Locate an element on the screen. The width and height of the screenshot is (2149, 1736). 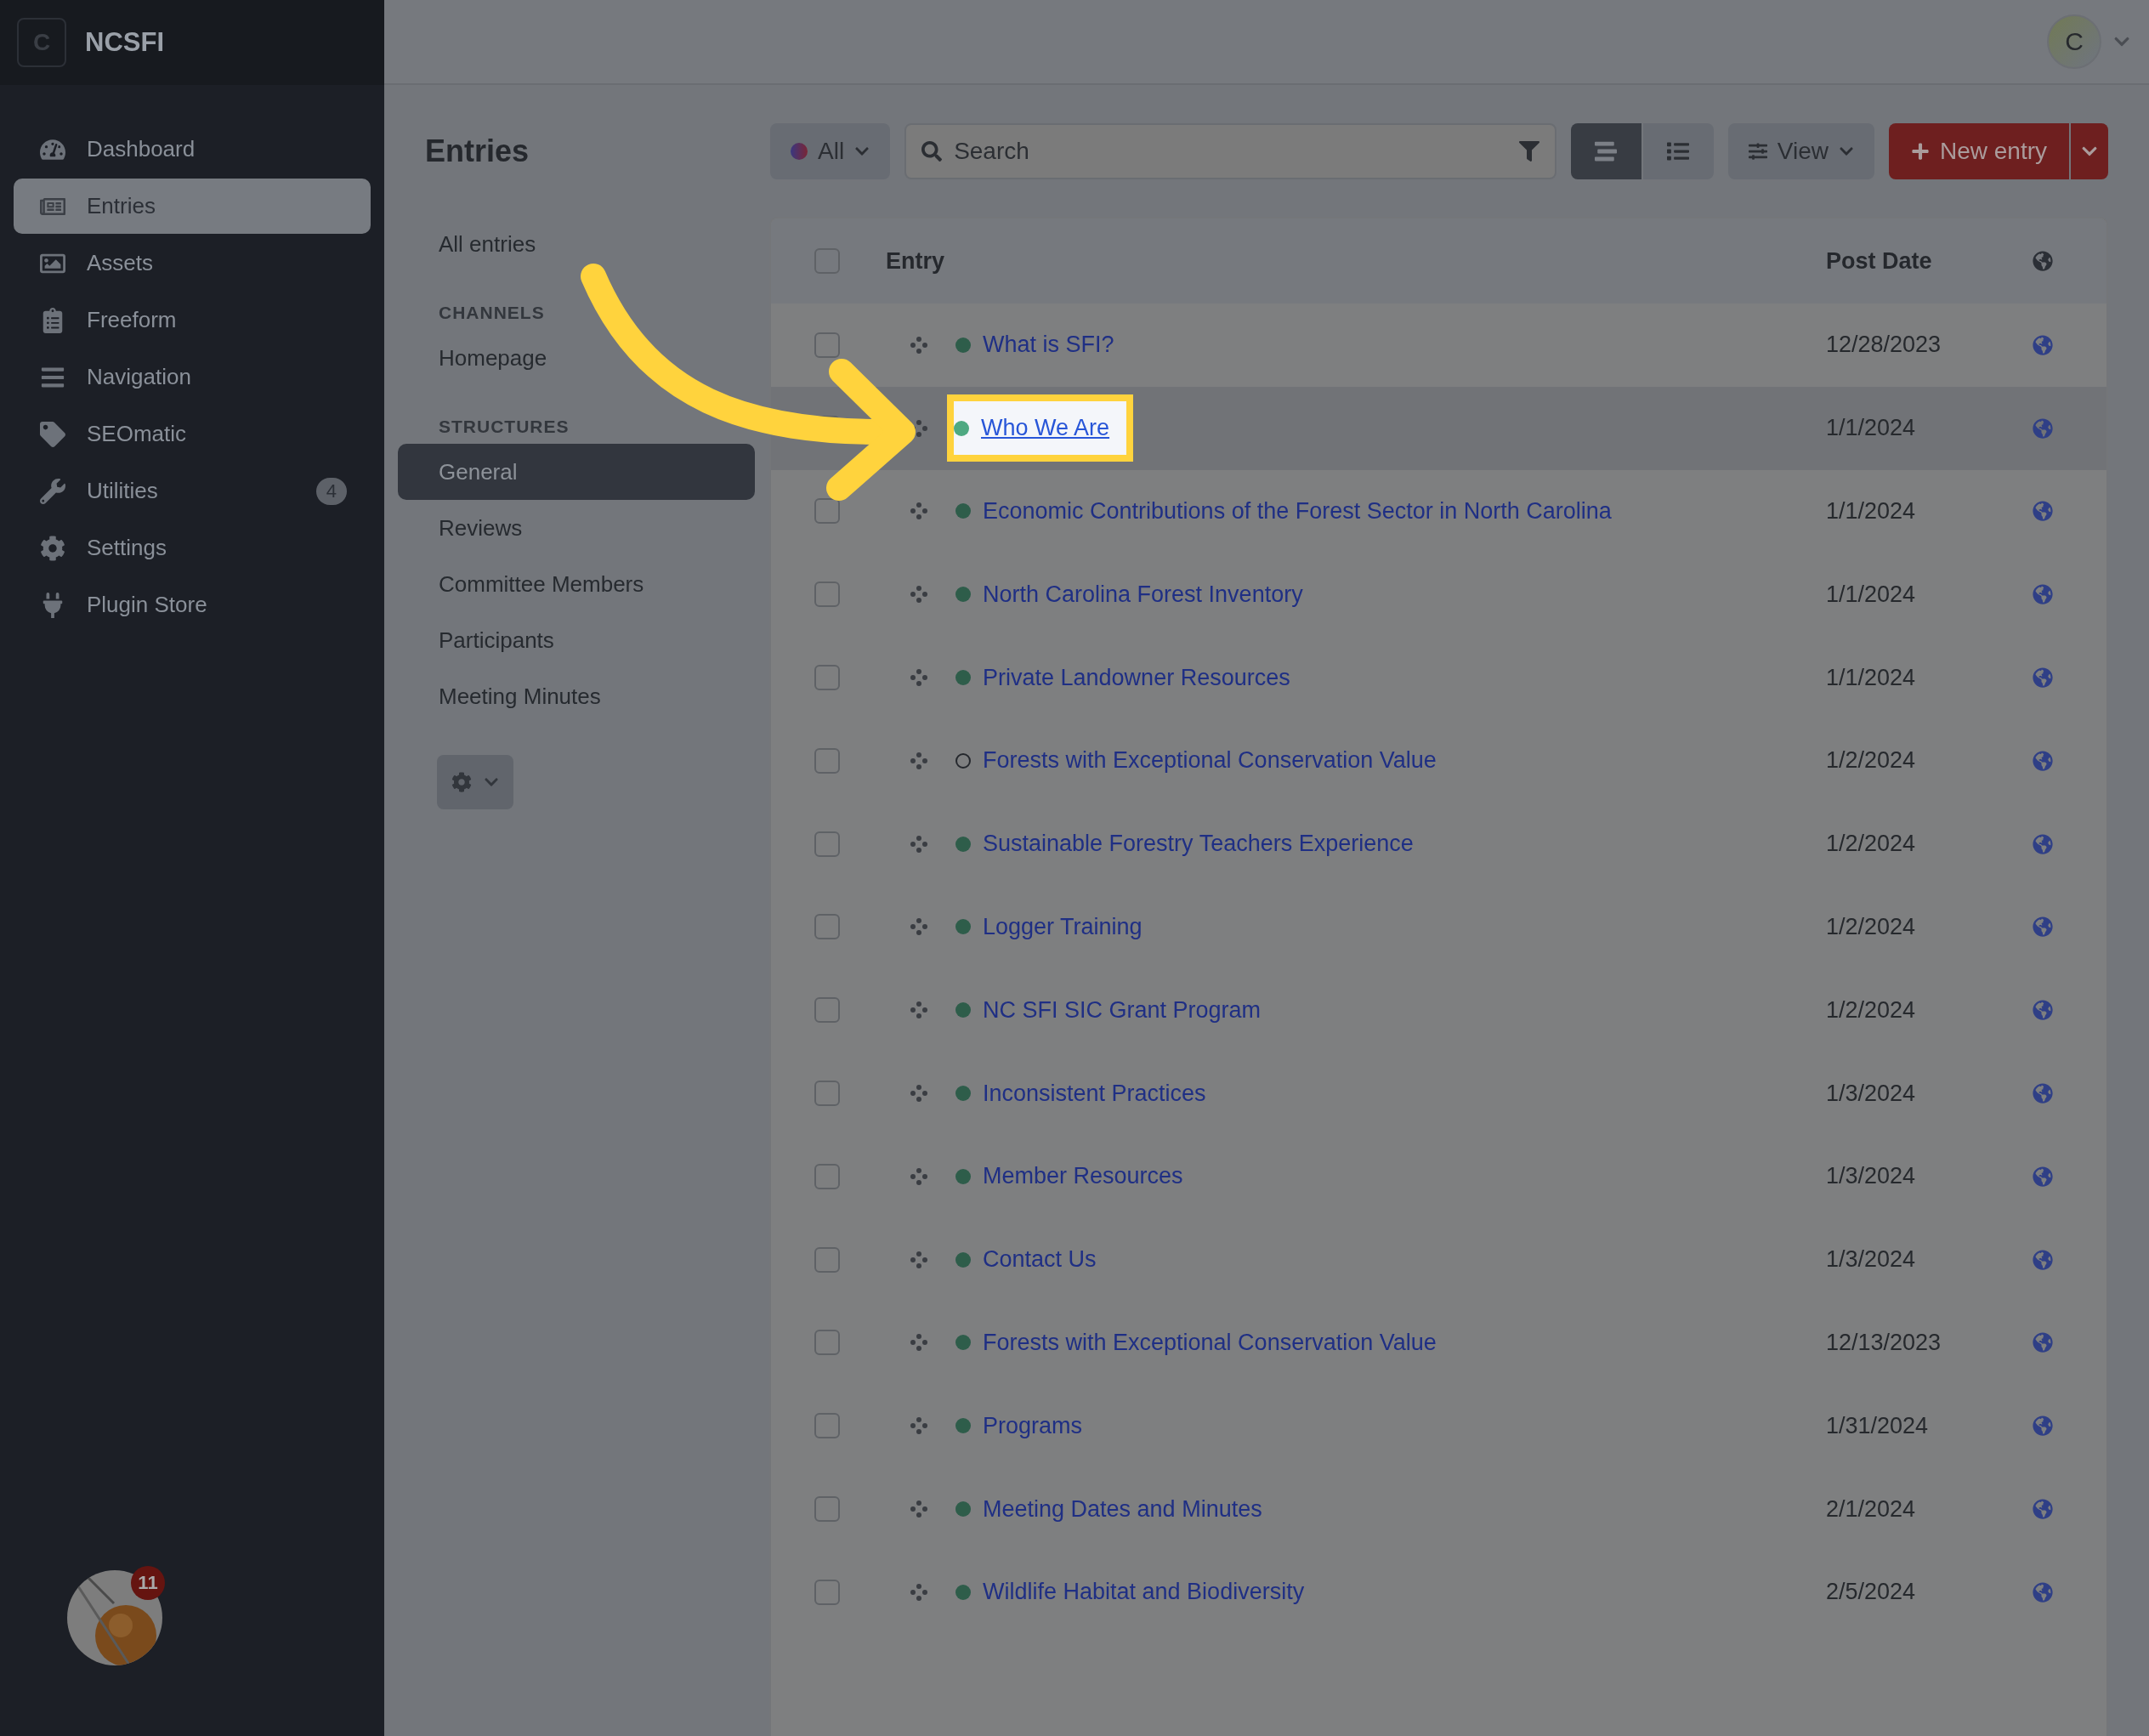
entry-link: NC SFI SIC Grant Program is located at coordinates (1122, 1010).